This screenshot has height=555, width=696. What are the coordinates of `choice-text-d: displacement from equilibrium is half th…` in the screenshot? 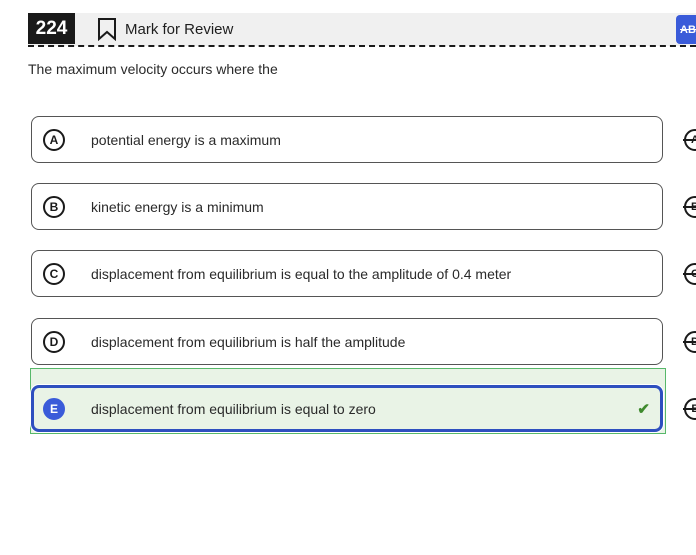 It's located at (248, 341).